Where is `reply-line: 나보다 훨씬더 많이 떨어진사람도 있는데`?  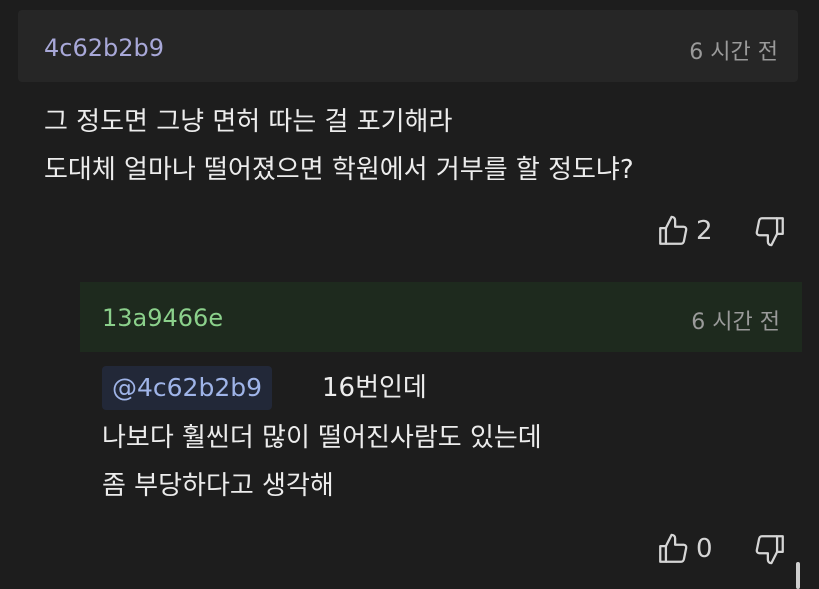
reply-line: 나보다 훨씬더 많이 떨어진사람도 있는데 is located at coordinates (322, 438).